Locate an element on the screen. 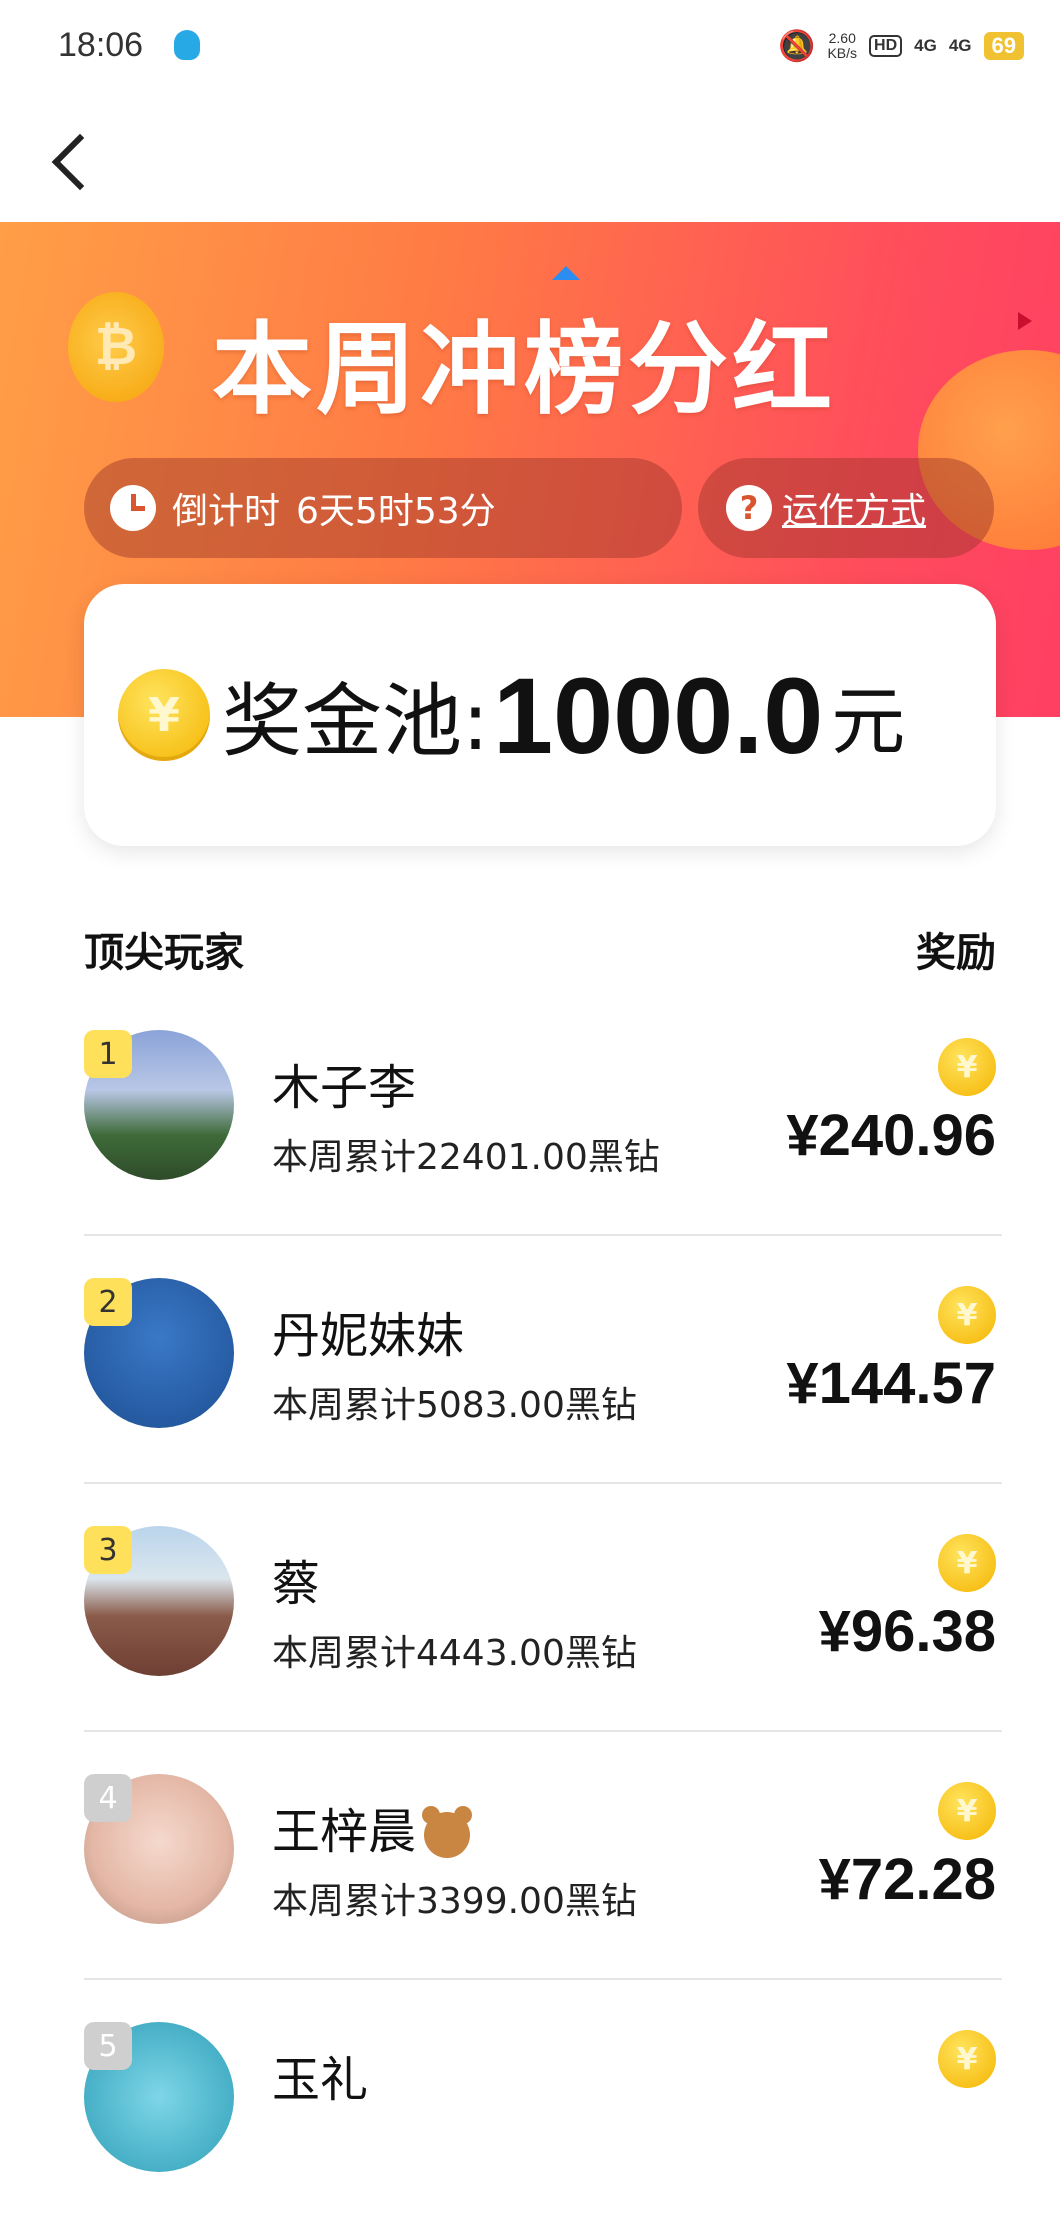 The image size is (1060, 2228). mute-bell-icon: 🔕 is located at coordinates (797, 46).